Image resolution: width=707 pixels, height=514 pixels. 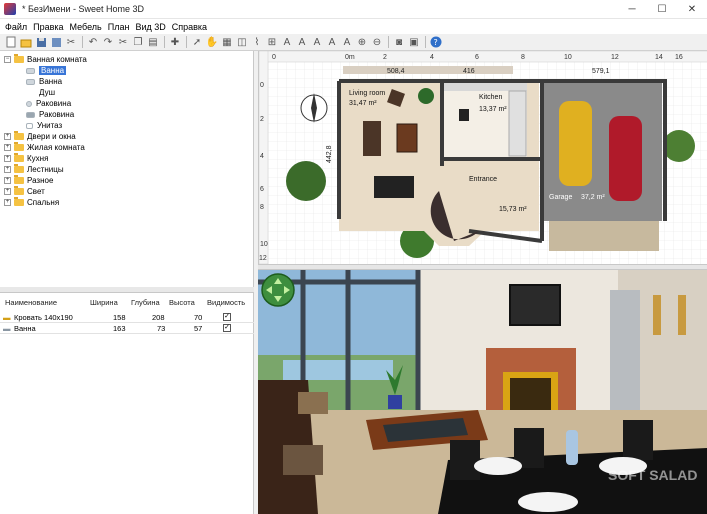 I want to click on cell-depth: 208, so click(x=158, y=317).